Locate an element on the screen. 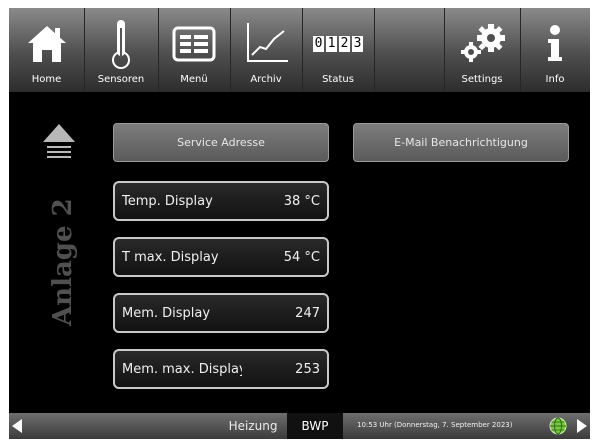  field-value: 247 is located at coordinates (307, 313).